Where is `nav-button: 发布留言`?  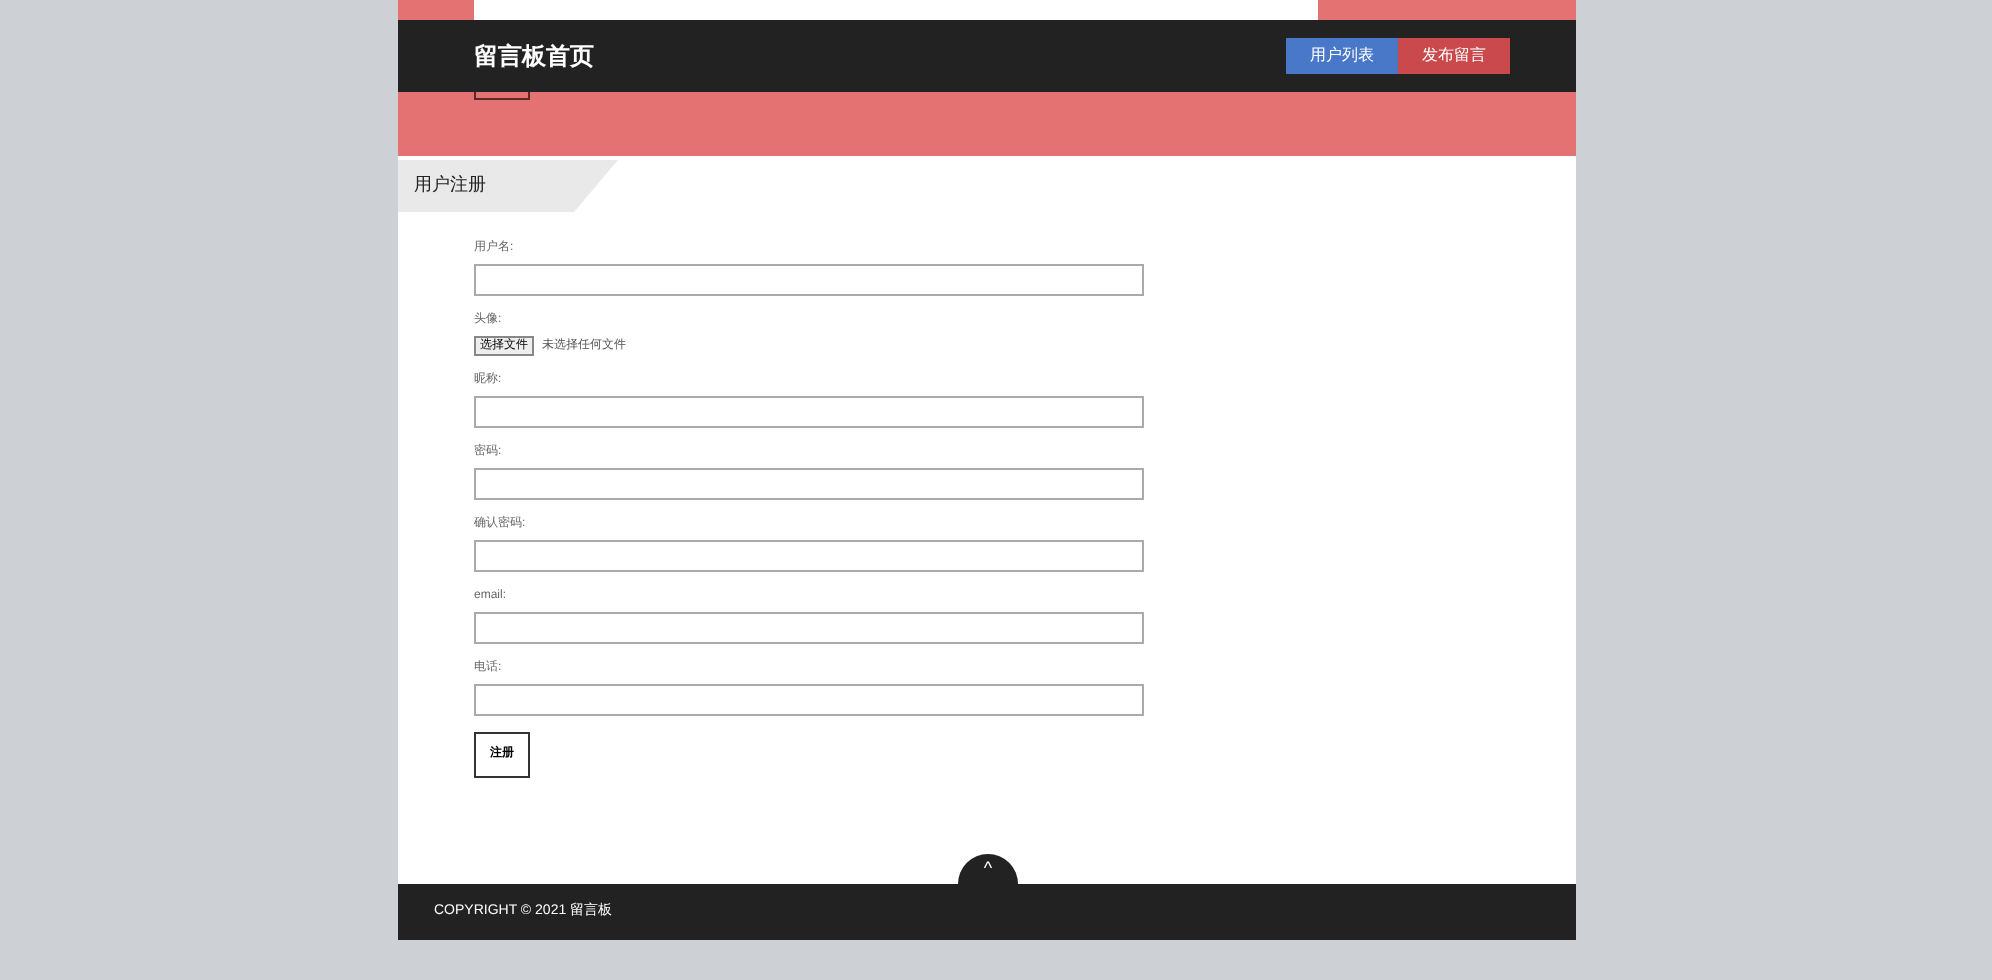 nav-button: 发布留言 is located at coordinates (1454, 56).